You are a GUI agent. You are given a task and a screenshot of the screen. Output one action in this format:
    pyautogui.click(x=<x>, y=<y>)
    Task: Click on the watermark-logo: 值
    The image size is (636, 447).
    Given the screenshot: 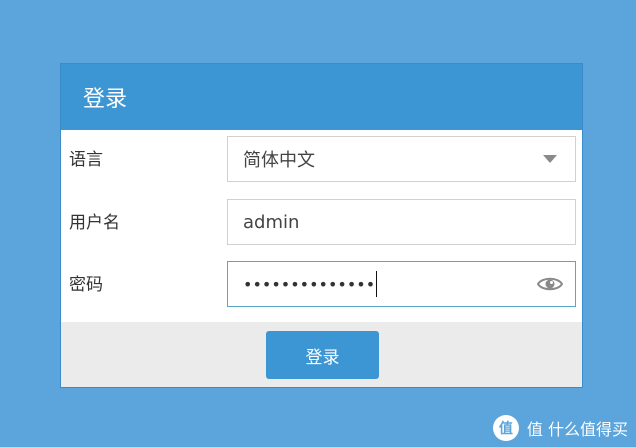 What is the action you would take?
    pyautogui.click(x=505, y=428)
    